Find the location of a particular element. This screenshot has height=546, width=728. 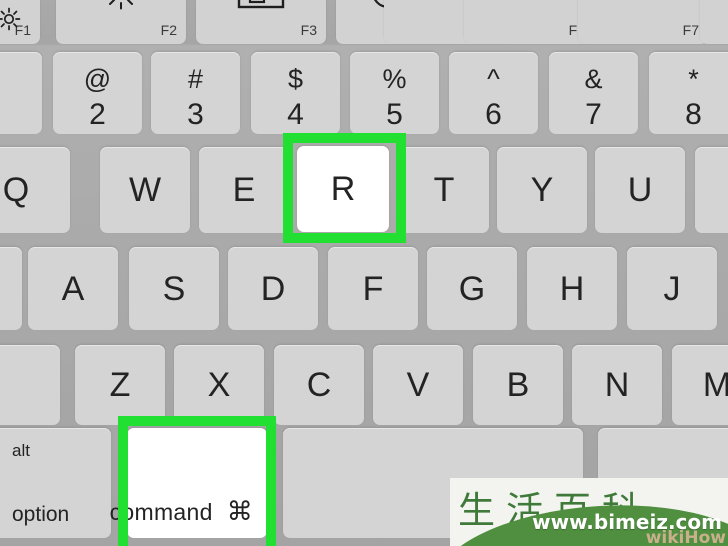

key-v: V is located at coordinates (418, 385).